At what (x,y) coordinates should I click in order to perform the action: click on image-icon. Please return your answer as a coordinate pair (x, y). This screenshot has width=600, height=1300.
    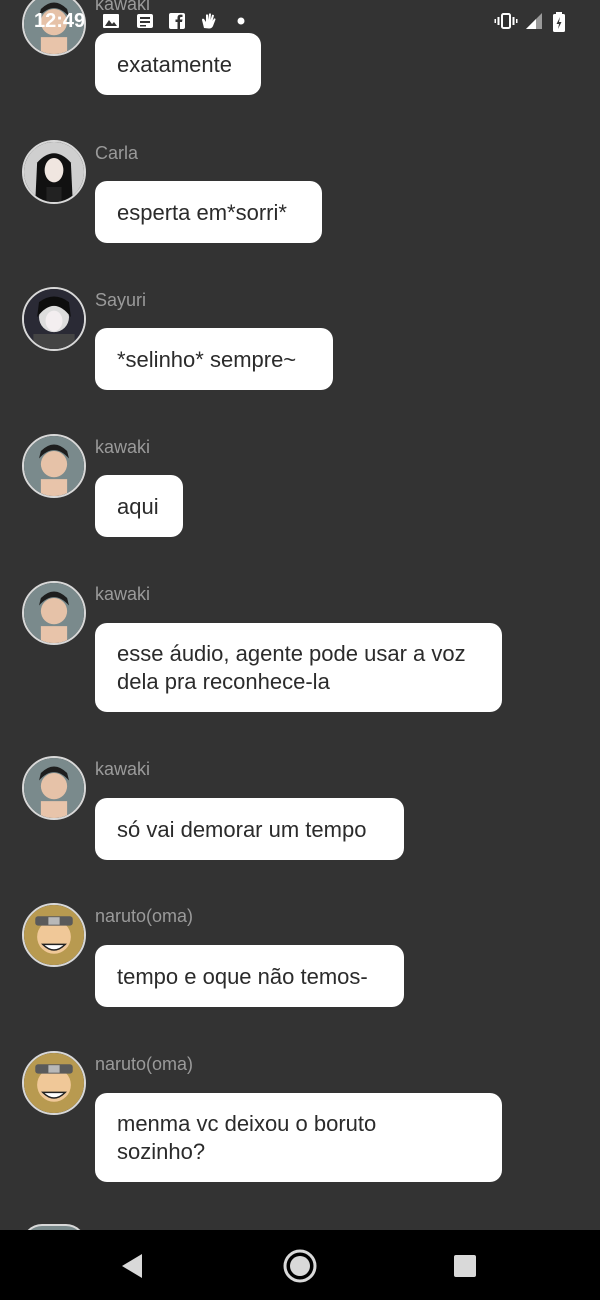
    Looking at the image, I should click on (111, 21).